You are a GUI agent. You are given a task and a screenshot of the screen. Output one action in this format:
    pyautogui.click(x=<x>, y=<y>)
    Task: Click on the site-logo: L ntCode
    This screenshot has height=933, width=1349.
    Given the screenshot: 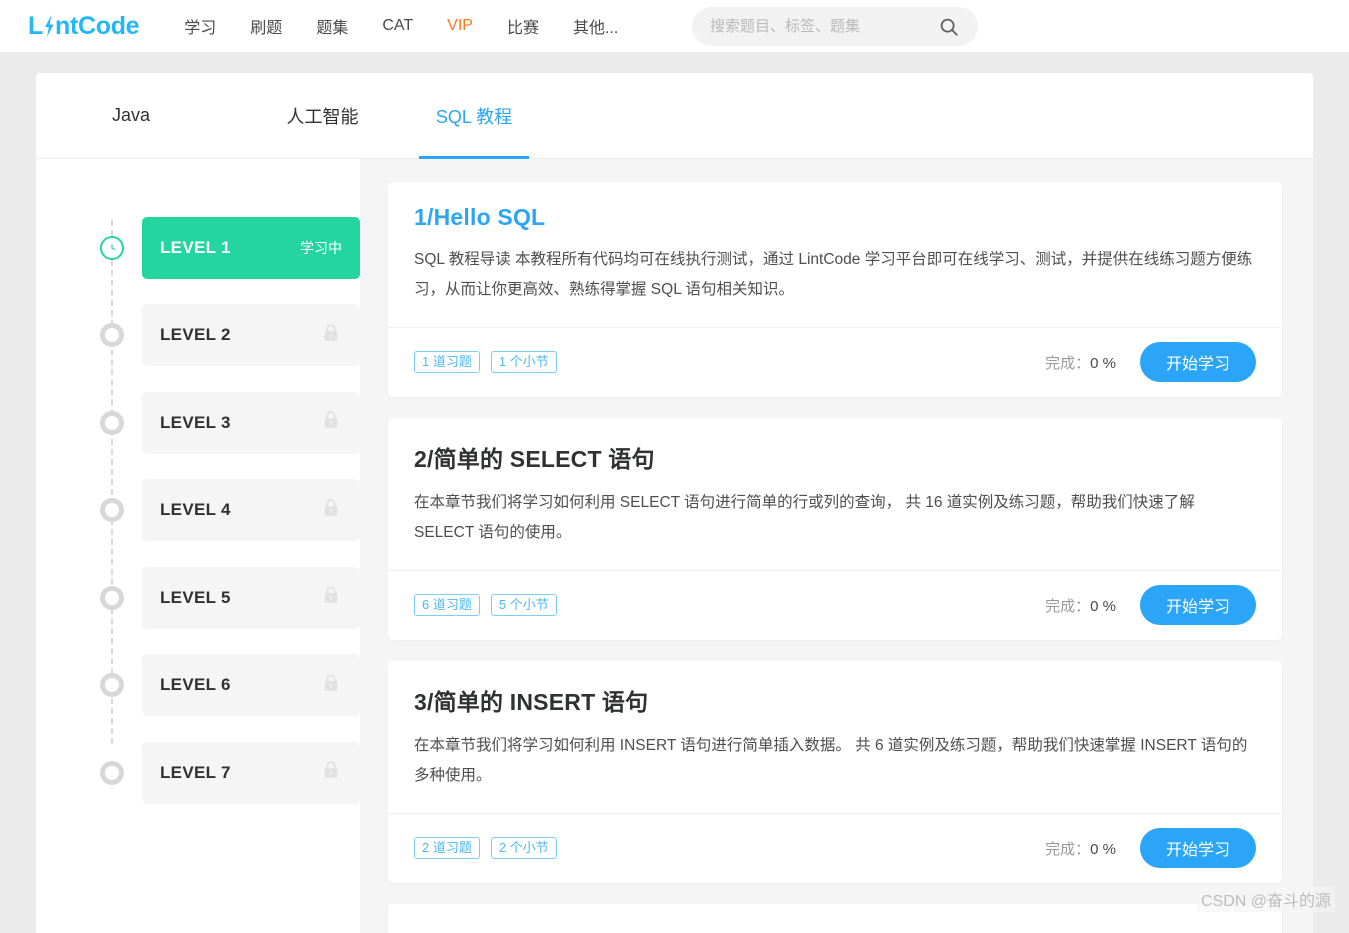 What is the action you would take?
    pyautogui.click(x=83, y=26)
    